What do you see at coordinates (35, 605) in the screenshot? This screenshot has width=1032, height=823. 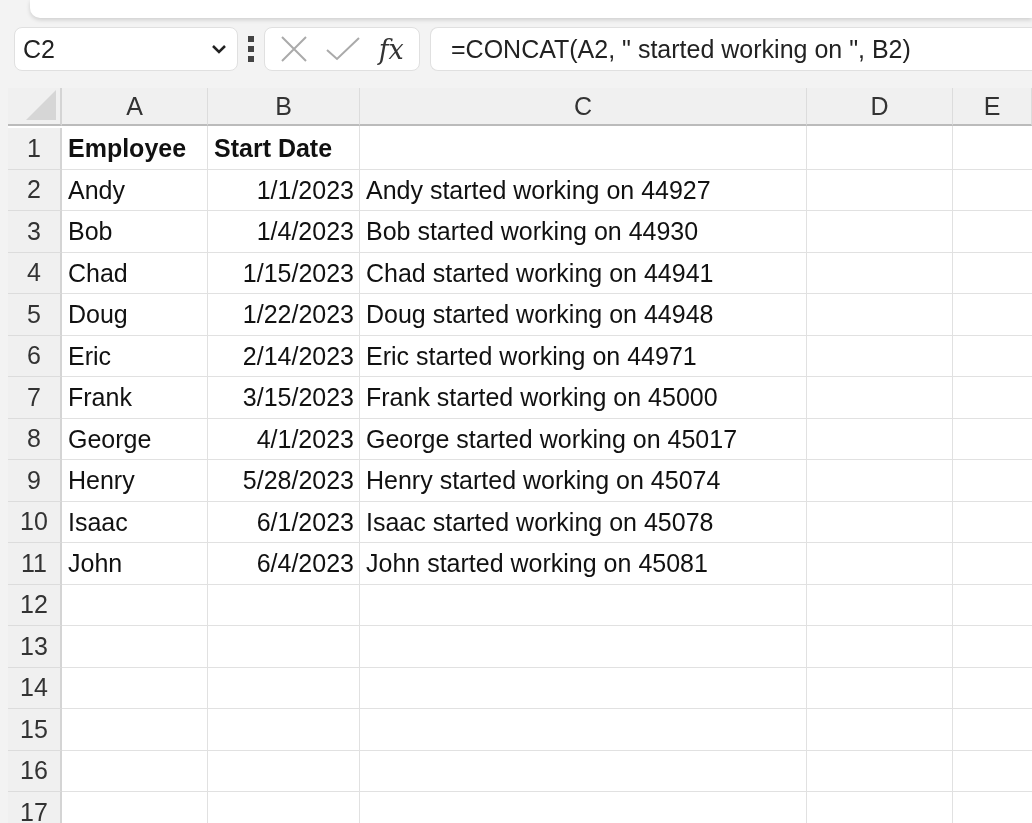 I see `row-header: 12` at bounding box center [35, 605].